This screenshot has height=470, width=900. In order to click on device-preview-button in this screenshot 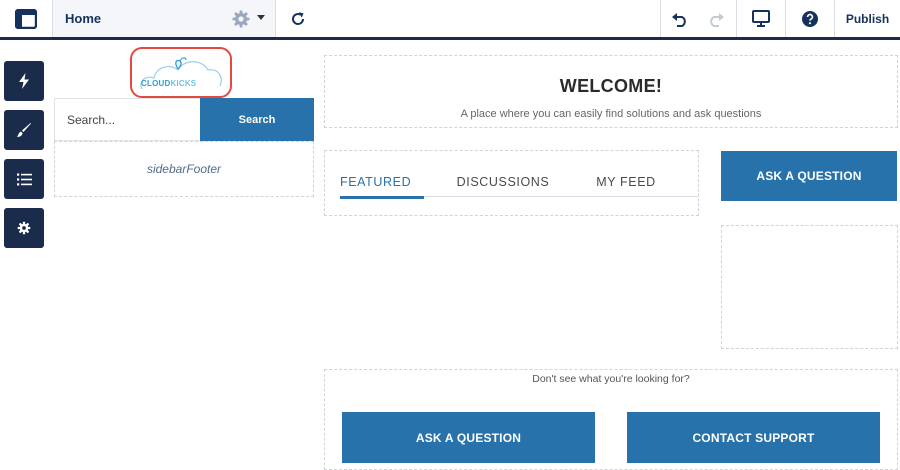, I will do `click(761, 18)`.